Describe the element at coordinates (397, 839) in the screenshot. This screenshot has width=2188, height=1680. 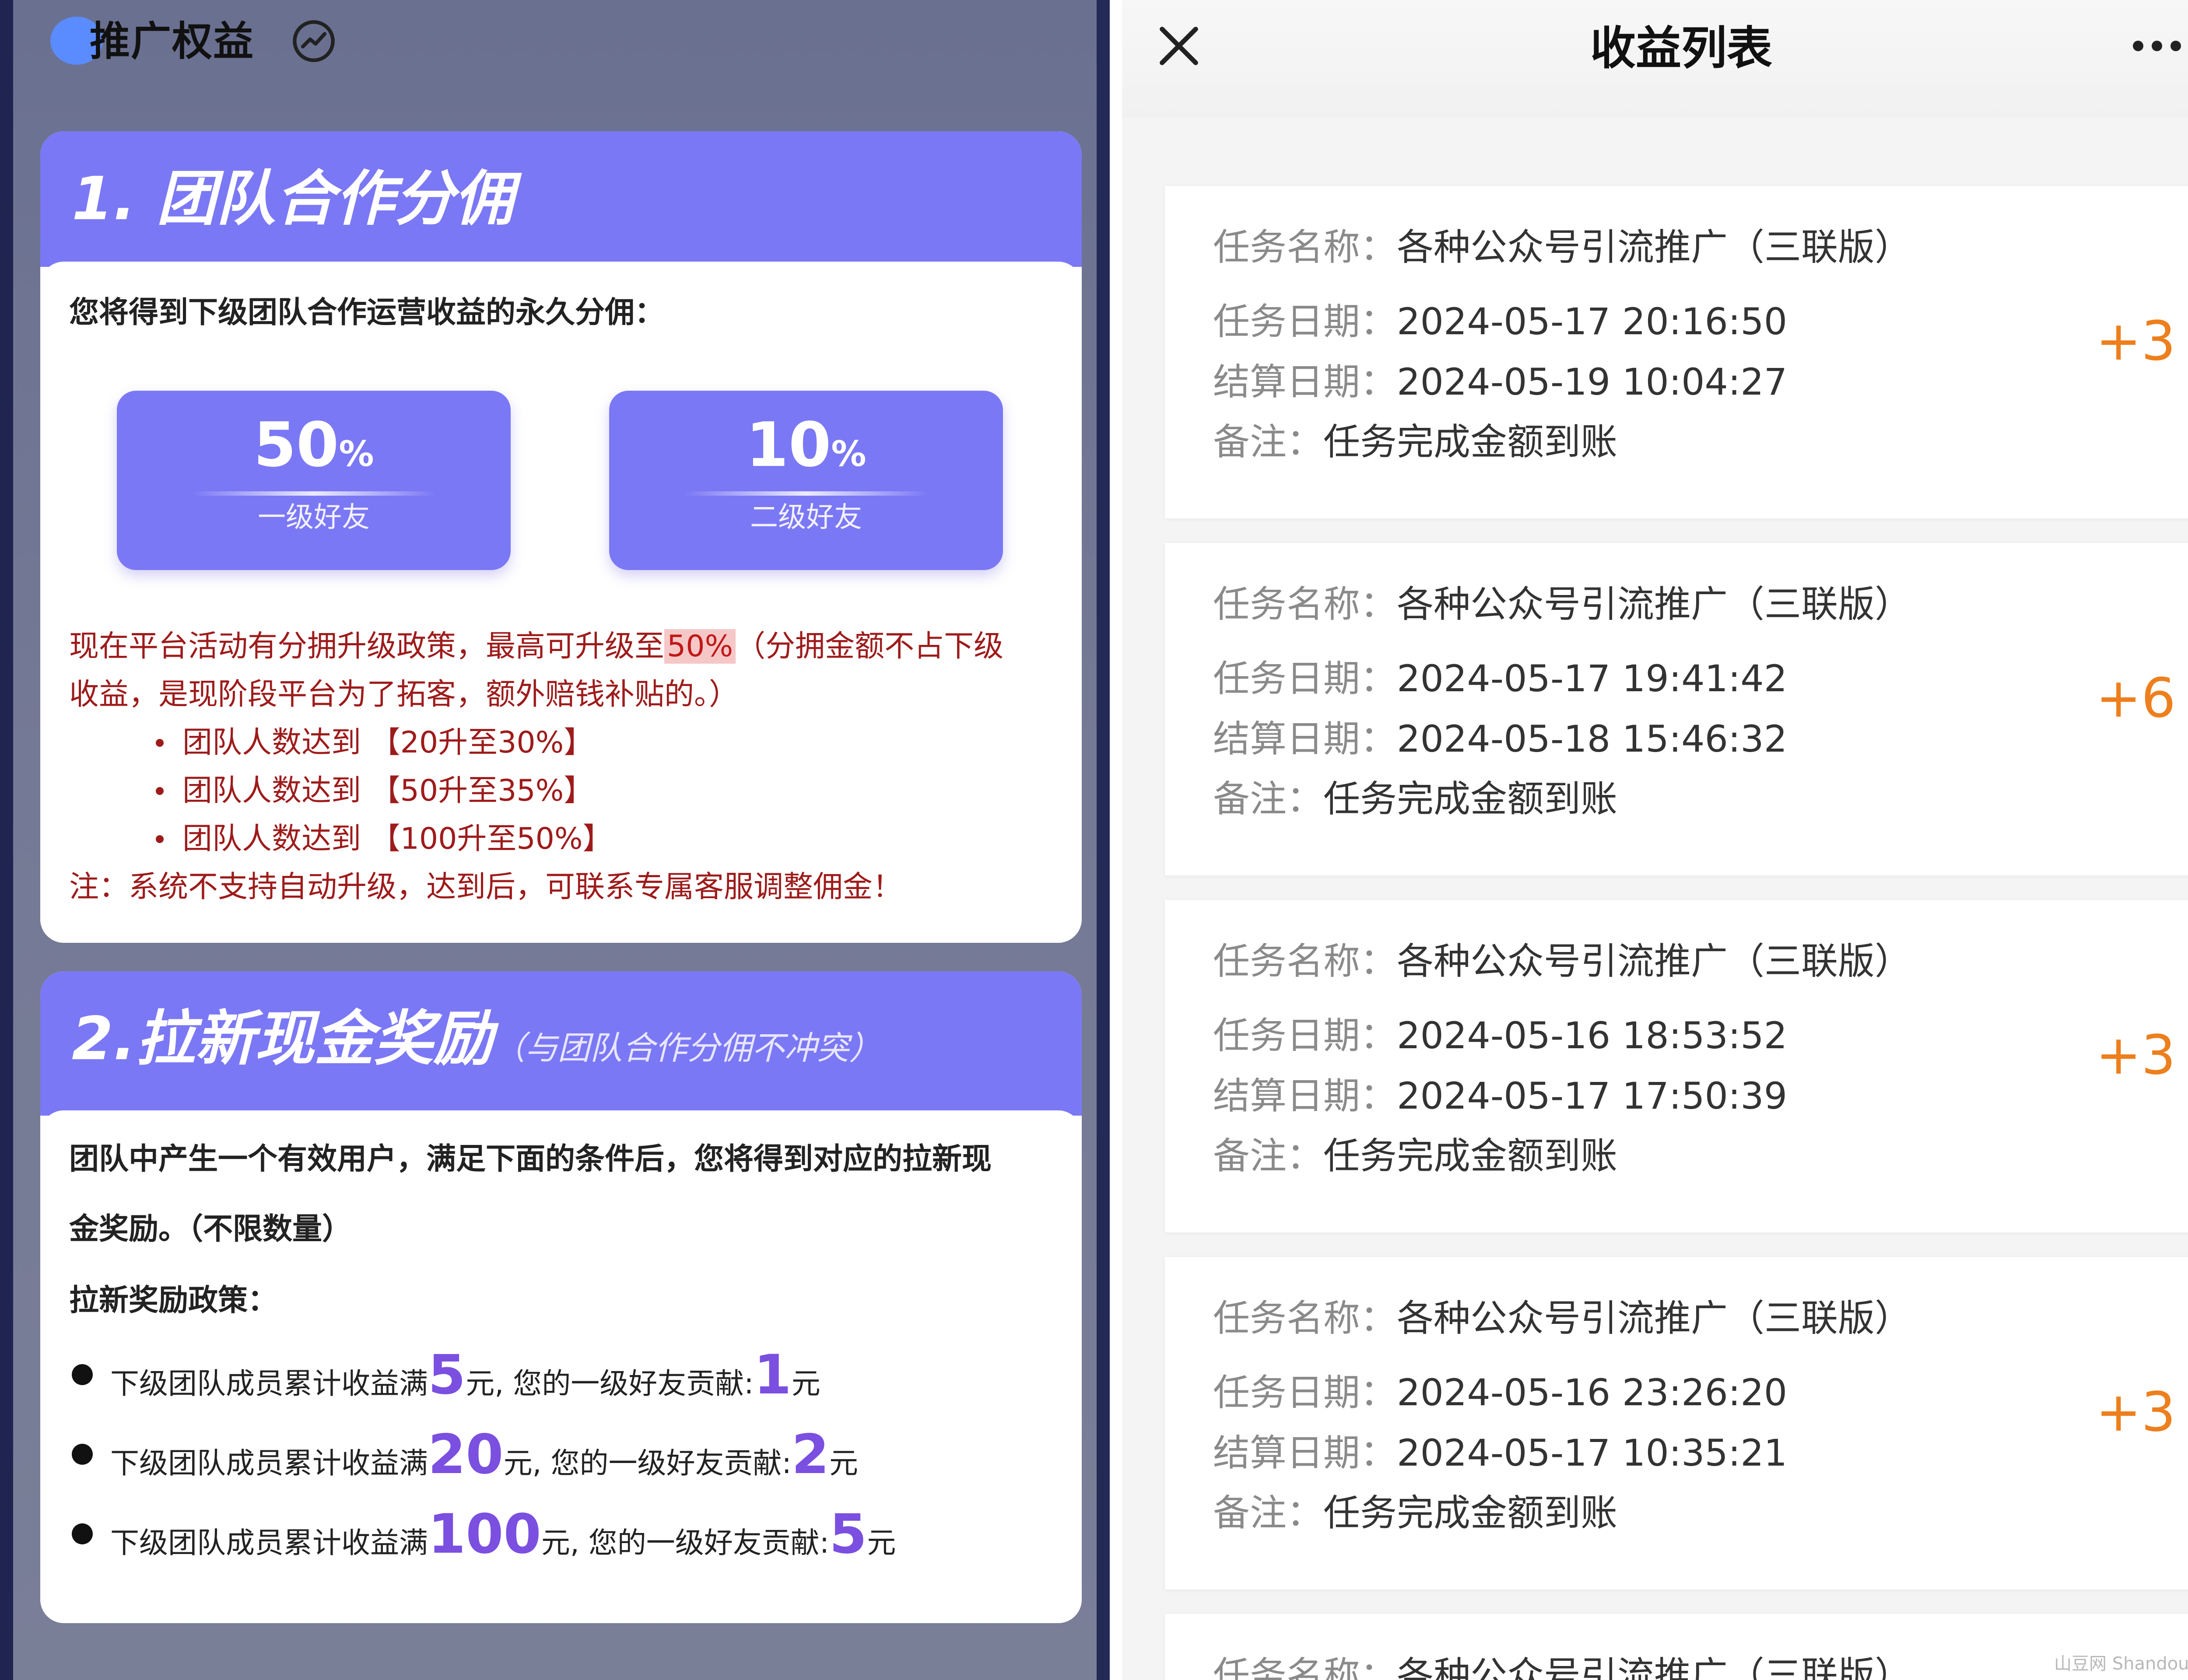
I see `upgrade-tier-3: 团队人数达到 【100升至50%】` at that location.